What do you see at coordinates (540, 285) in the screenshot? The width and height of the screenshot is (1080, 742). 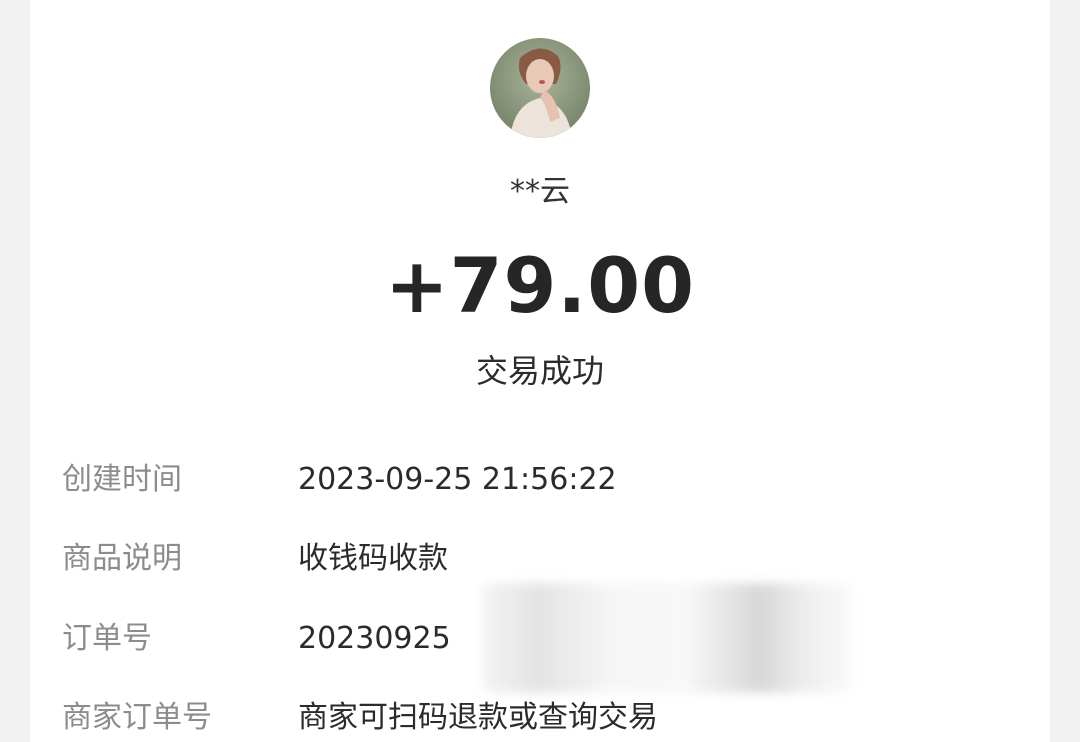 I see `transaction-amount: +79.00` at bounding box center [540, 285].